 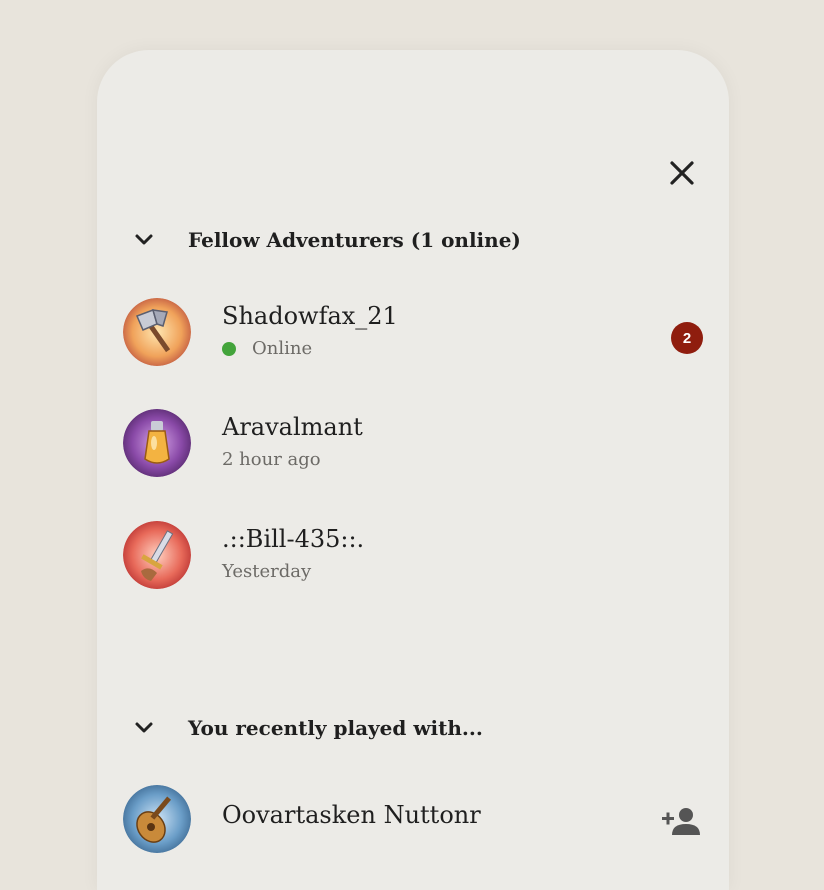 What do you see at coordinates (413, 556) in the screenshot?
I see `friend-row: .::Bill-435::. Yesterday` at bounding box center [413, 556].